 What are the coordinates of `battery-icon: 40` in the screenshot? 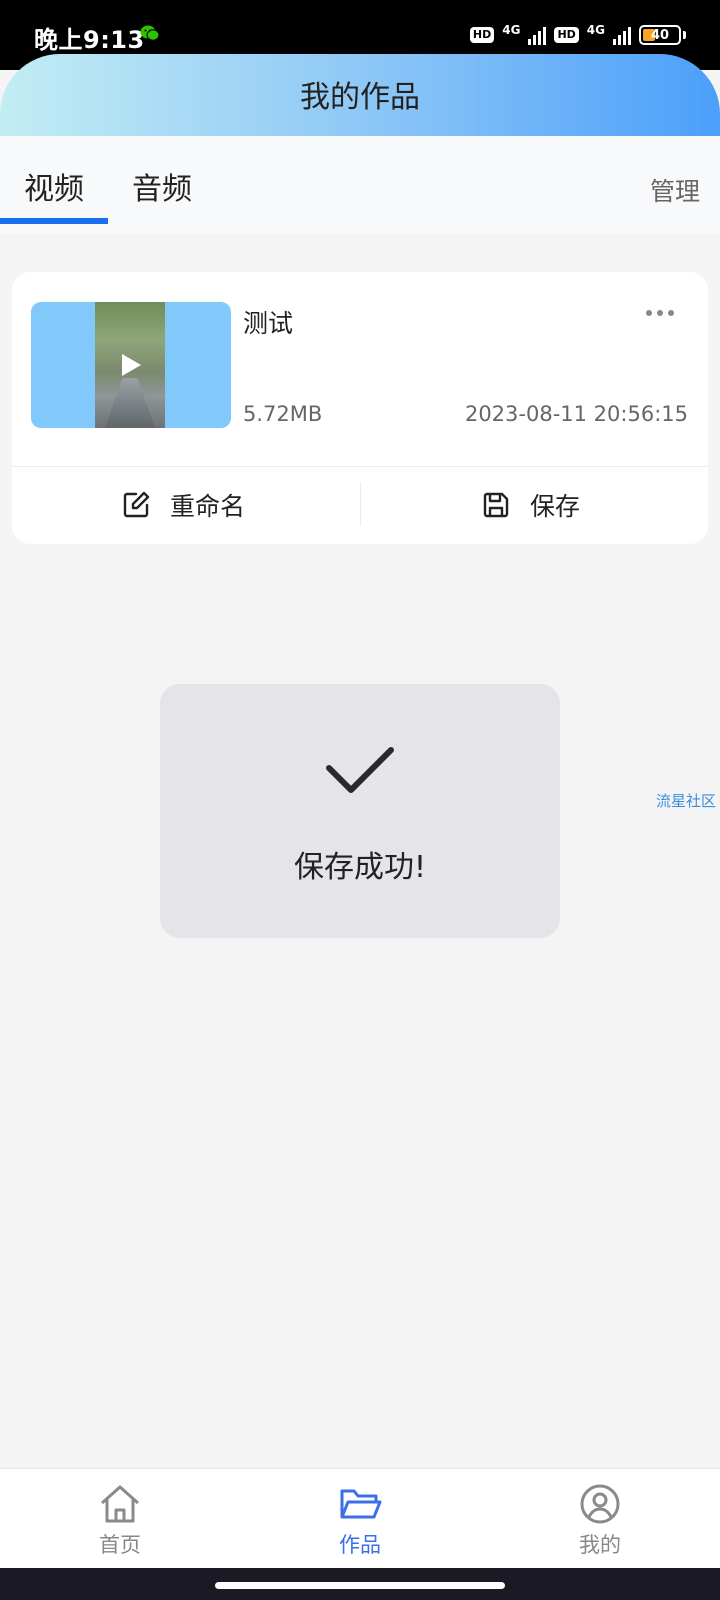 It's located at (660, 35).